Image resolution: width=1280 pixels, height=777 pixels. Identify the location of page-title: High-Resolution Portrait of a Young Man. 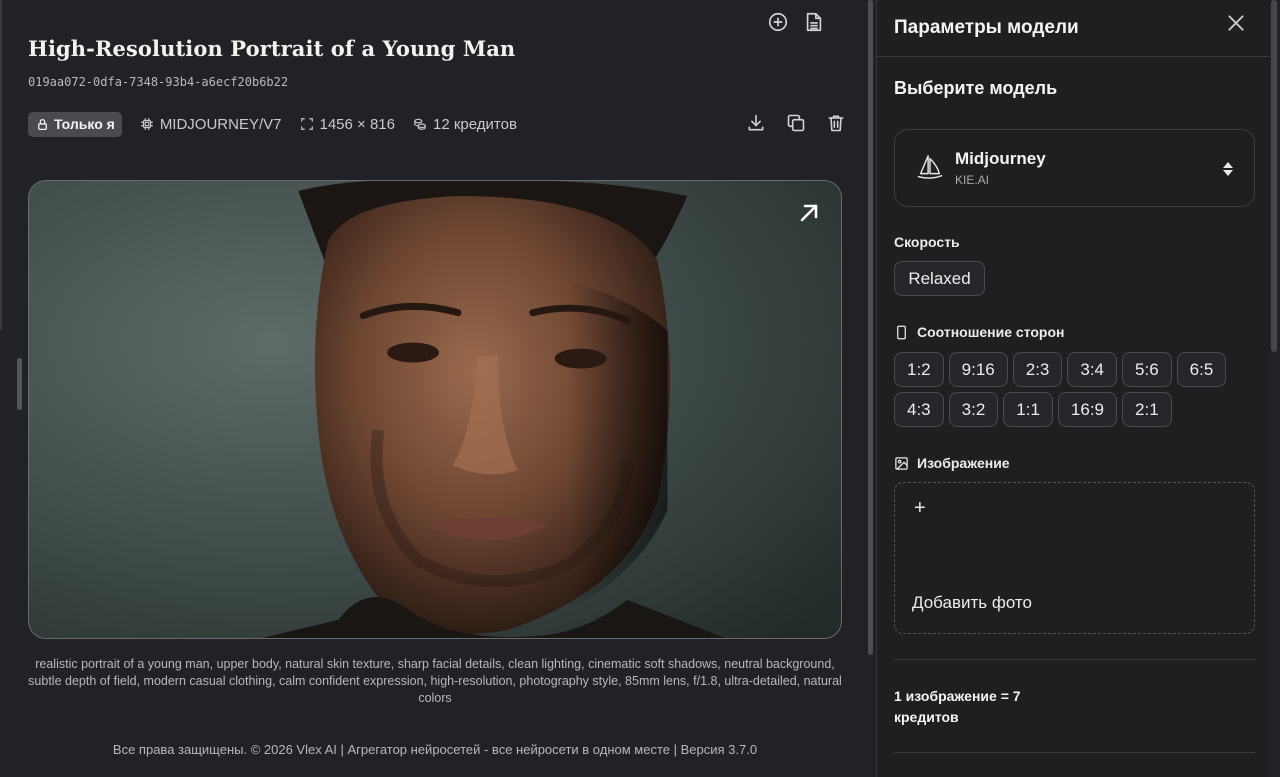
(272, 48).